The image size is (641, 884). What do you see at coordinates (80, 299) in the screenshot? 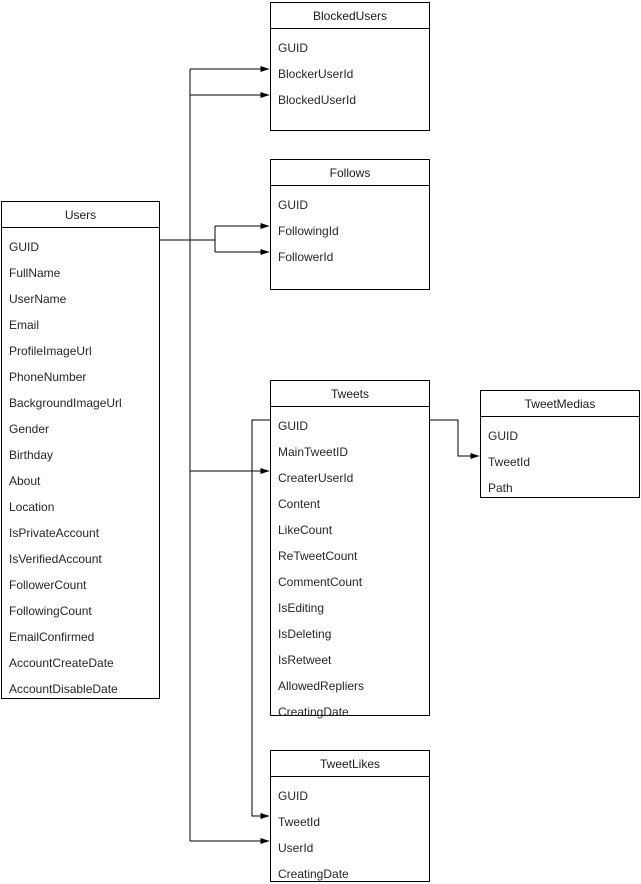
I see `field-users-username: UserName` at bounding box center [80, 299].